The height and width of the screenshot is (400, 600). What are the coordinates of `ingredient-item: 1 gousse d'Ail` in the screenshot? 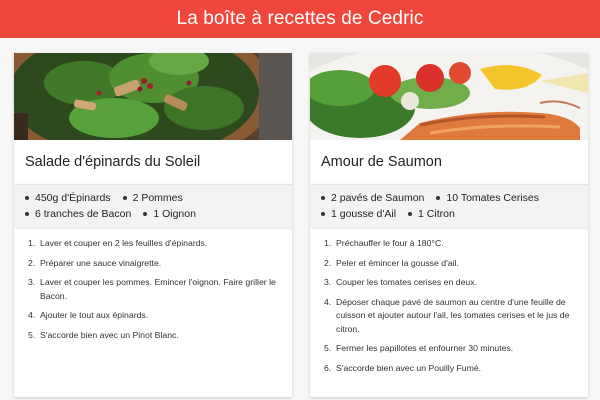 It's located at (357, 214).